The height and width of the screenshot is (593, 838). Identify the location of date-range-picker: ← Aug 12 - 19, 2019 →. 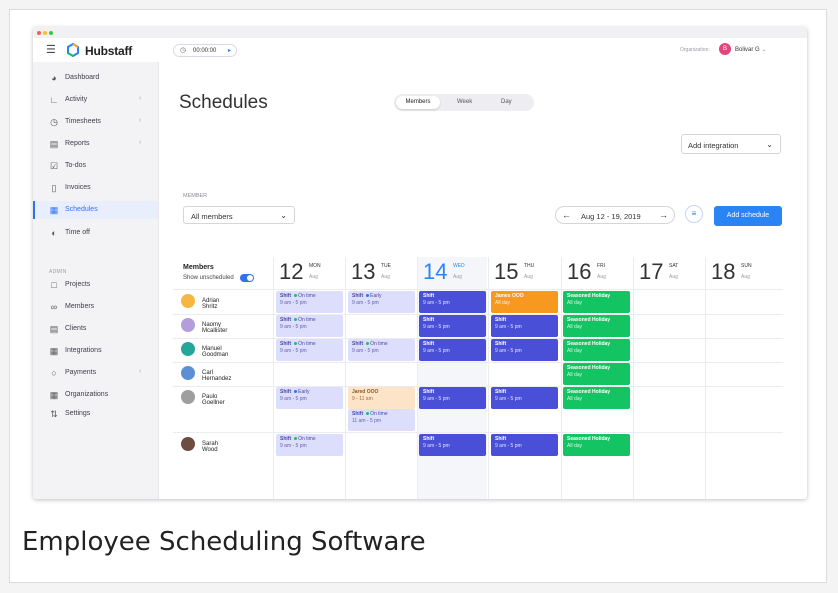
(615, 215).